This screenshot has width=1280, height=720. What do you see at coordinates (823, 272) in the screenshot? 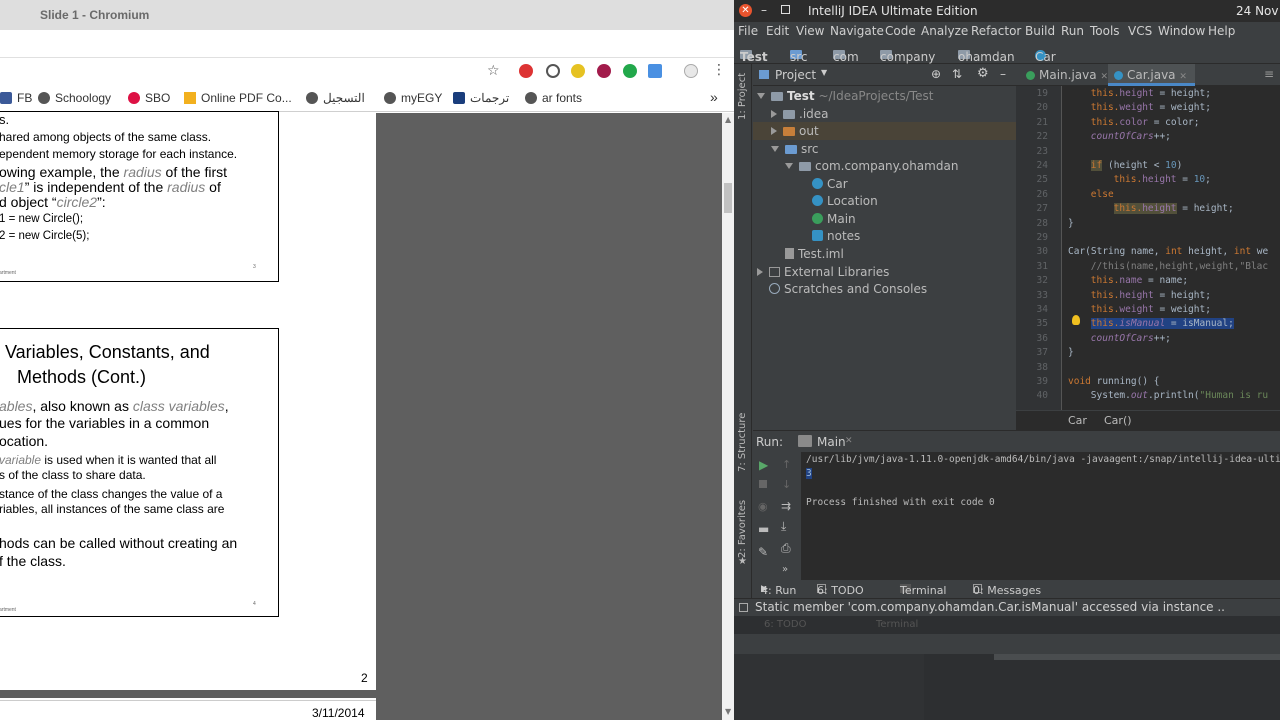
I see `tree-item-external-libraries: External Libraries` at bounding box center [823, 272].